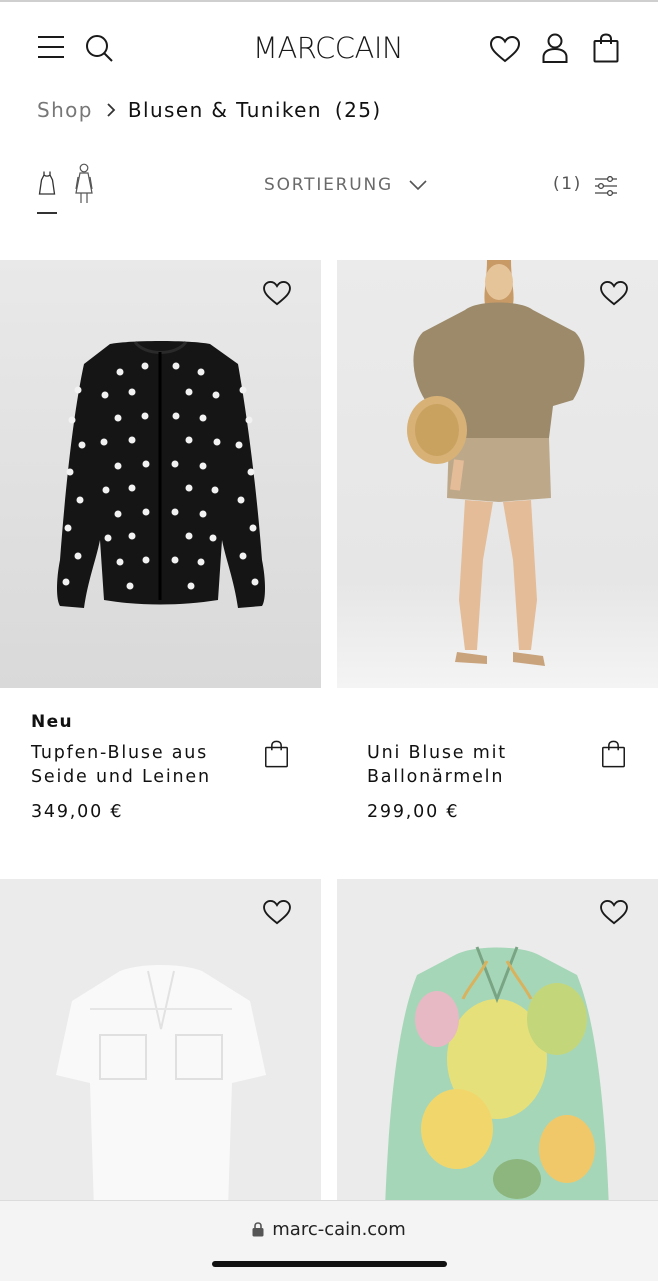 Image resolution: width=658 pixels, height=1281 pixels. What do you see at coordinates (496, 463) in the screenshot?
I see `balloon-sleeve-blouse-image` at bounding box center [496, 463].